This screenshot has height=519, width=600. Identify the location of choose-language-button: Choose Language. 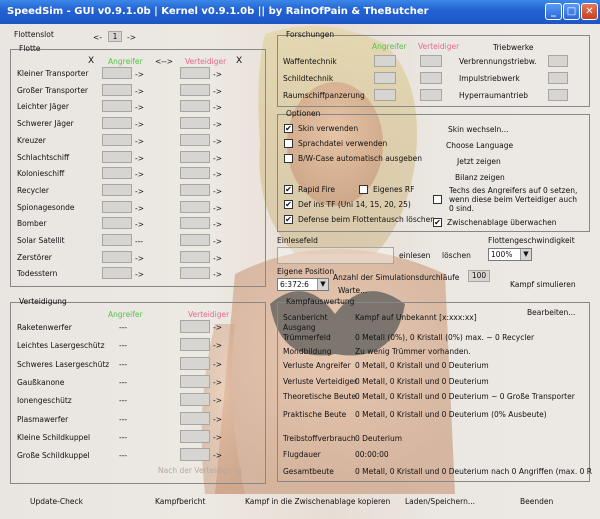
(479, 145).